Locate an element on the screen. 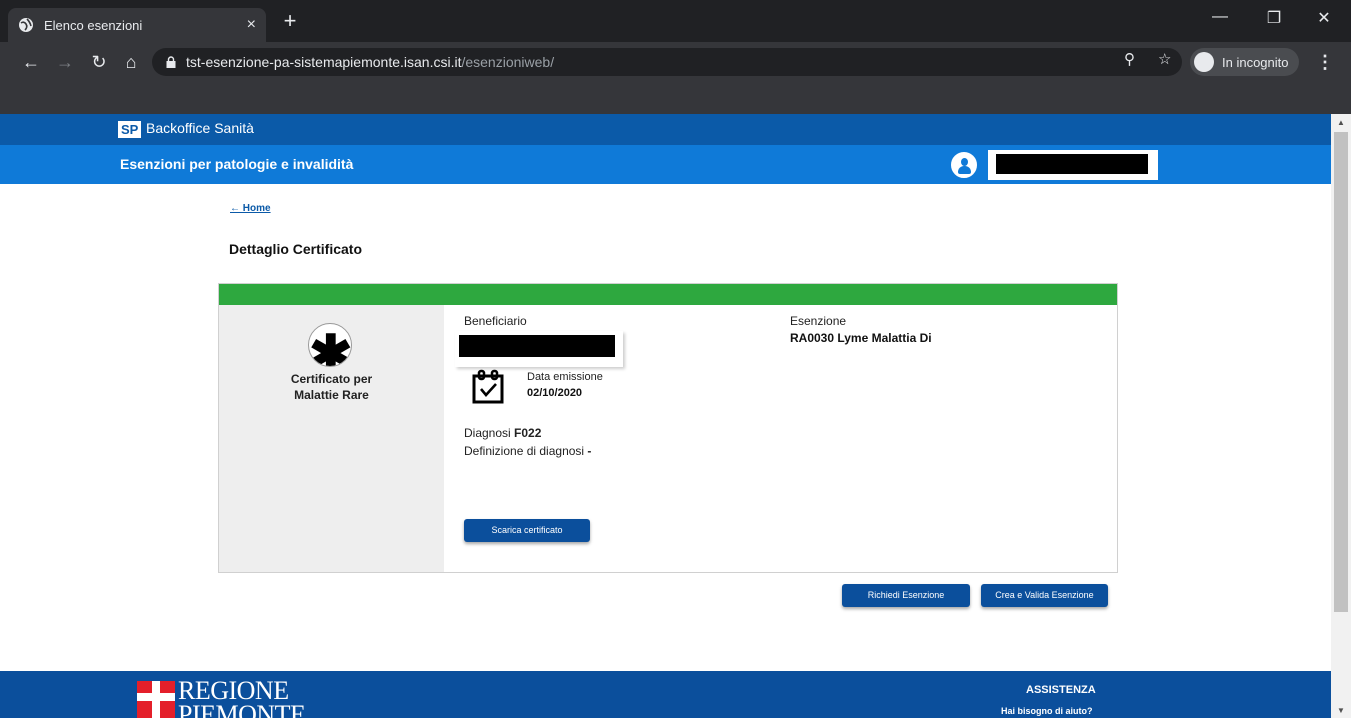 The image size is (1351, 718). incognito-icon is located at coordinates (1204, 62).